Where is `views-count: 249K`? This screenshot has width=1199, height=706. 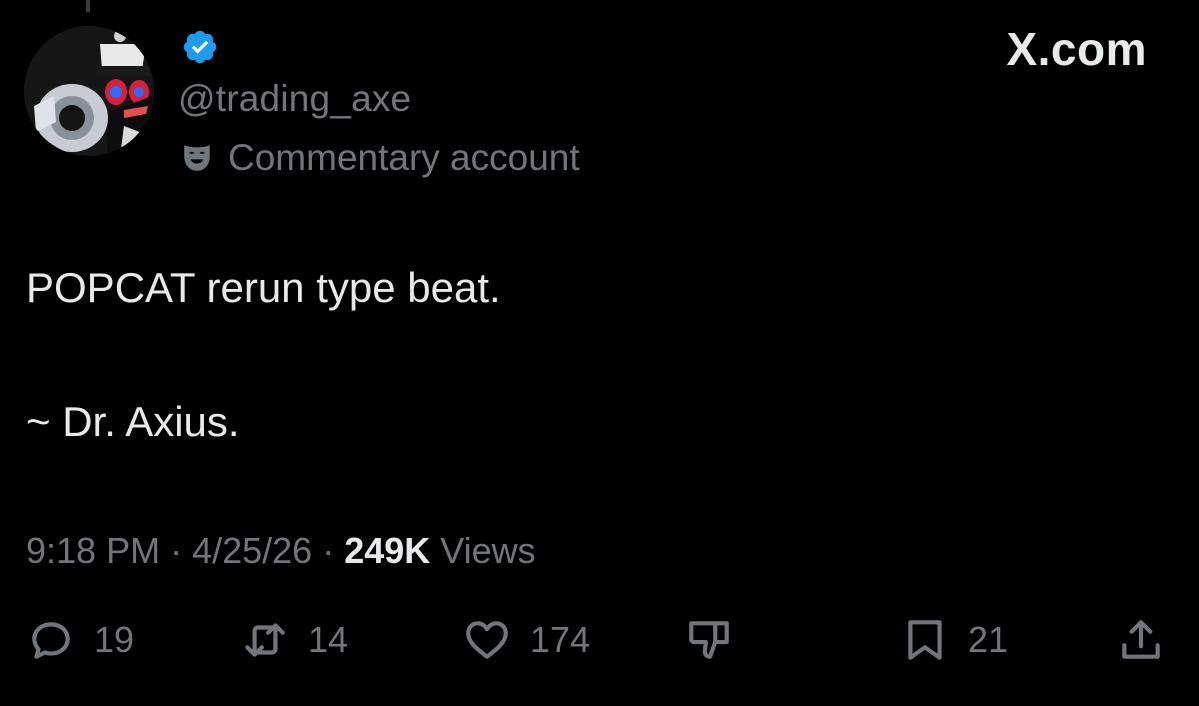
views-count: 249K is located at coordinates (387, 550).